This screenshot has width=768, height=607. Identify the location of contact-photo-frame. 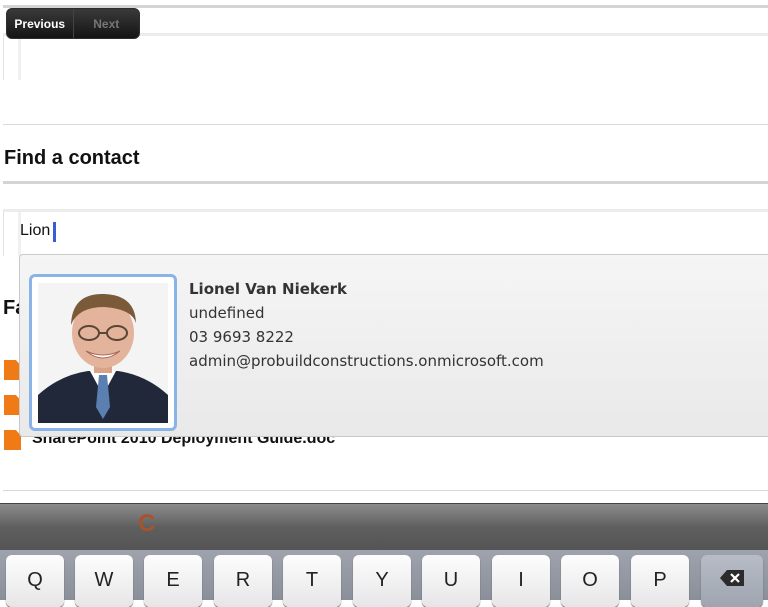
(103, 352).